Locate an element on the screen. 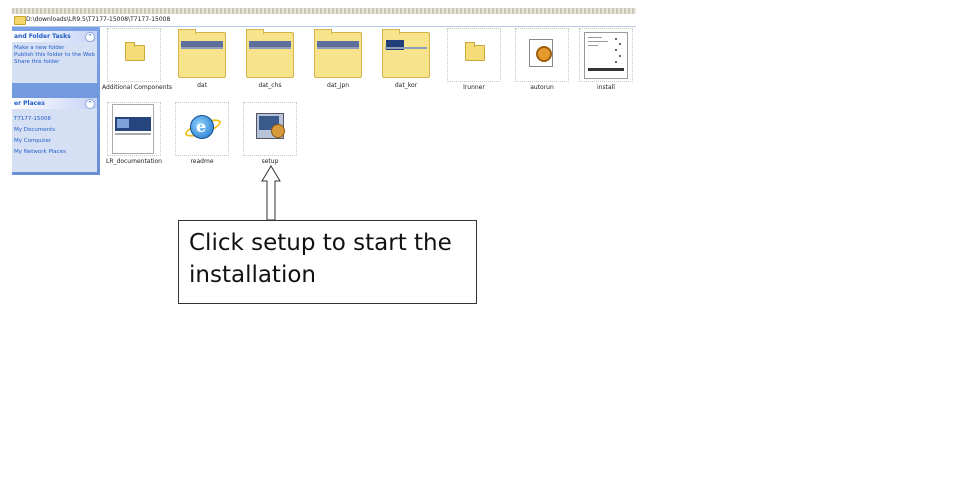 The height and width of the screenshot is (504, 960). file-label: dat_chs is located at coordinates (270, 85).